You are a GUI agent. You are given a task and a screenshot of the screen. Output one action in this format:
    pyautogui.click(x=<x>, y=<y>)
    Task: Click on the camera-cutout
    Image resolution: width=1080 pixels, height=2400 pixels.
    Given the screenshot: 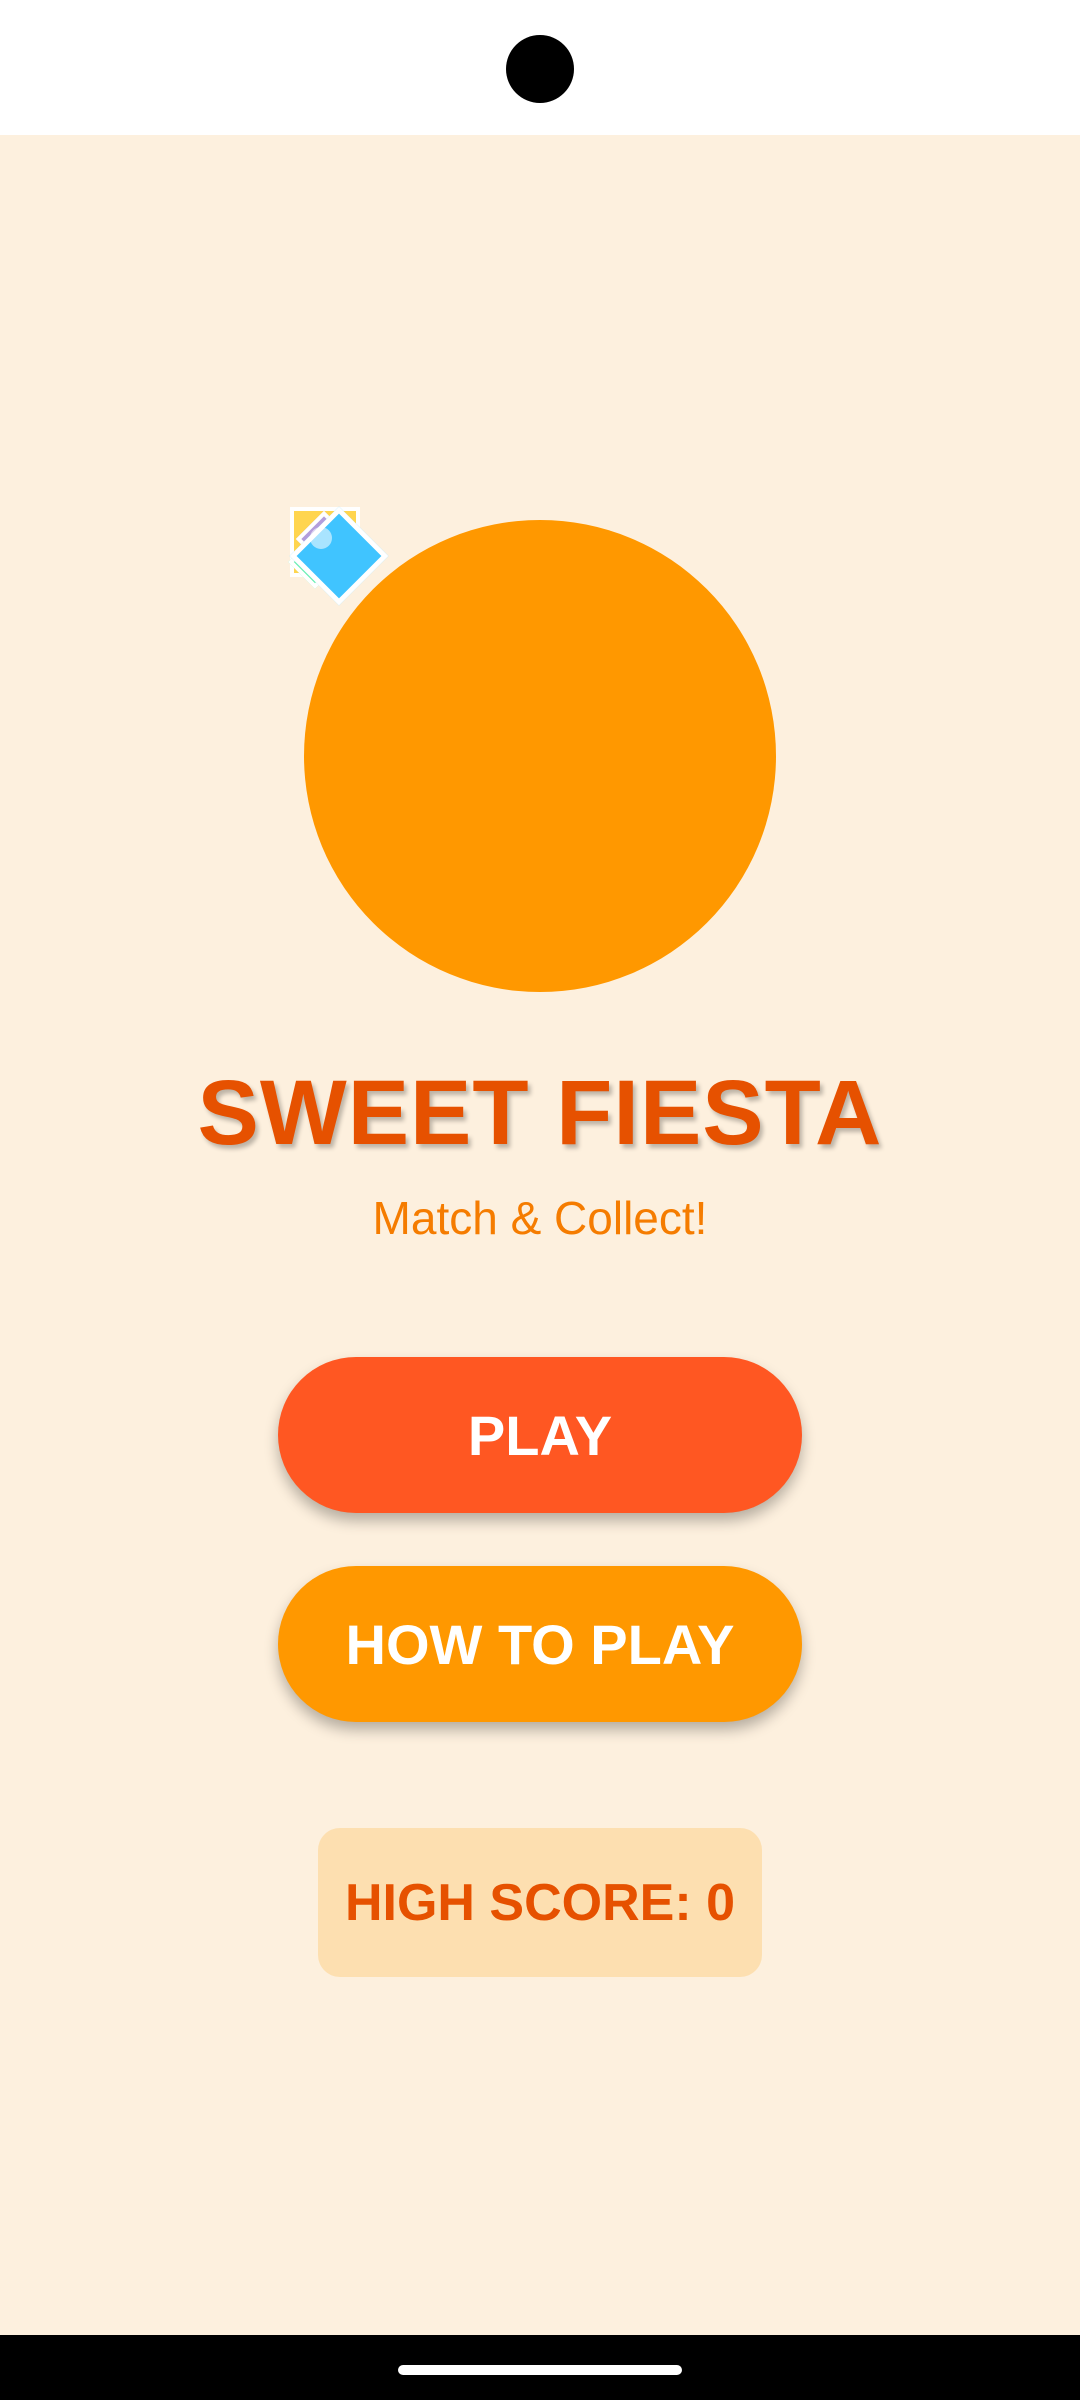 What is the action you would take?
    pyautogui.click(x=540, y=69)
    